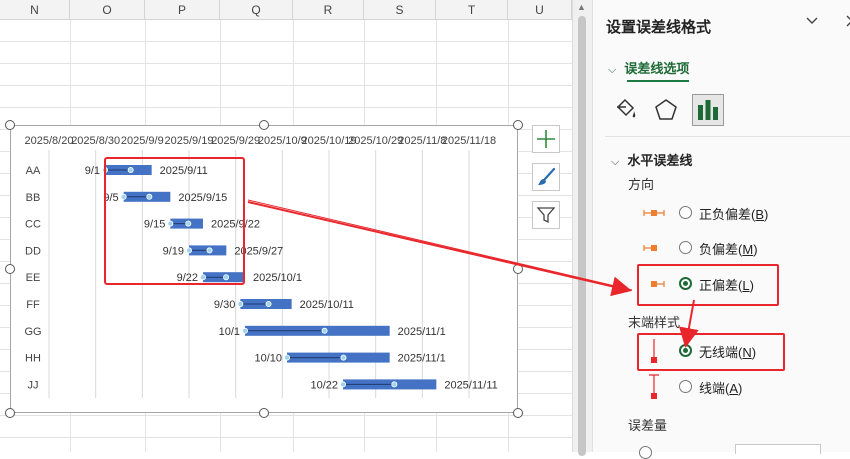 The height and width of the screenshot is (459, 850). I want to click on column-header: P, so click(182, 10).